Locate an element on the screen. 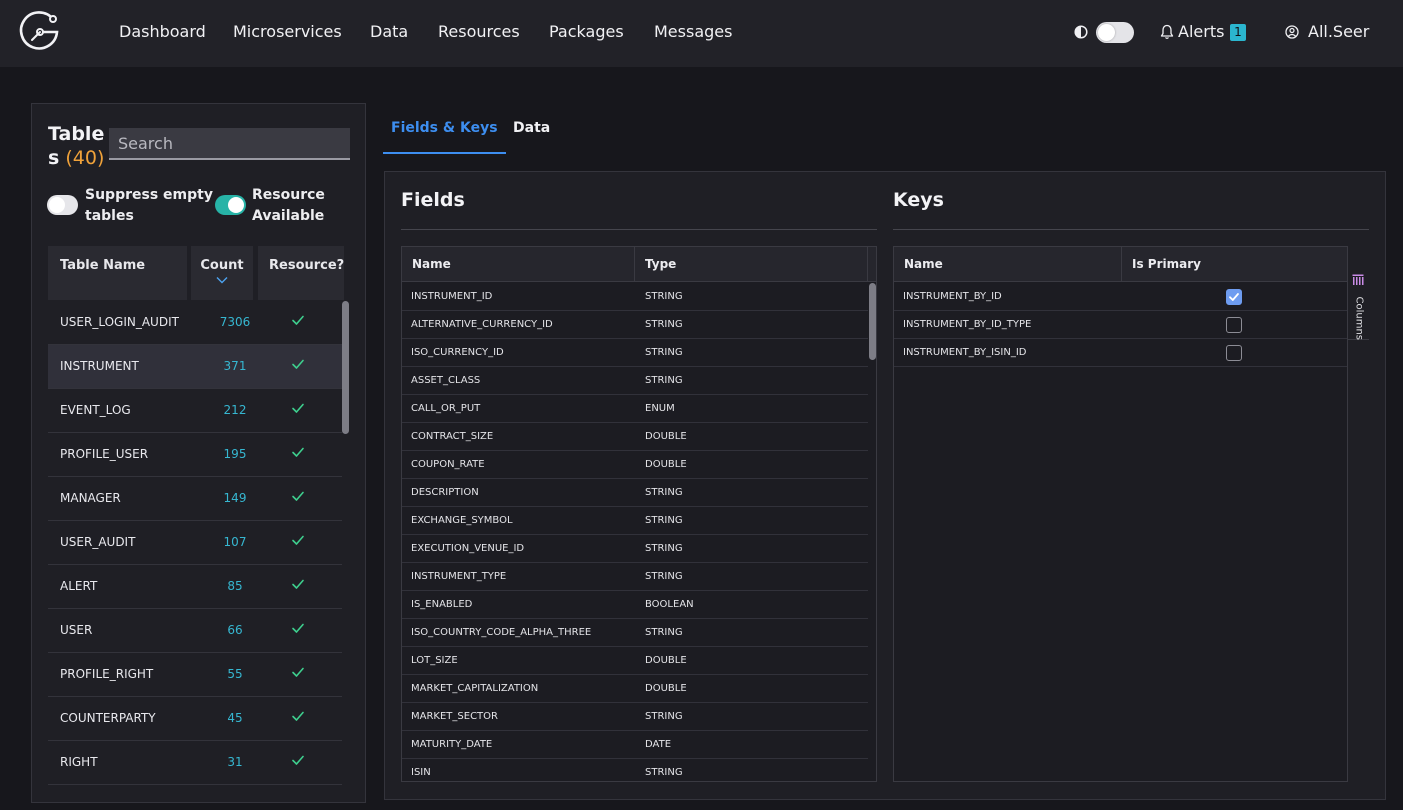  field-name: MATURITY_DATE is located at coordinates (452, 744).